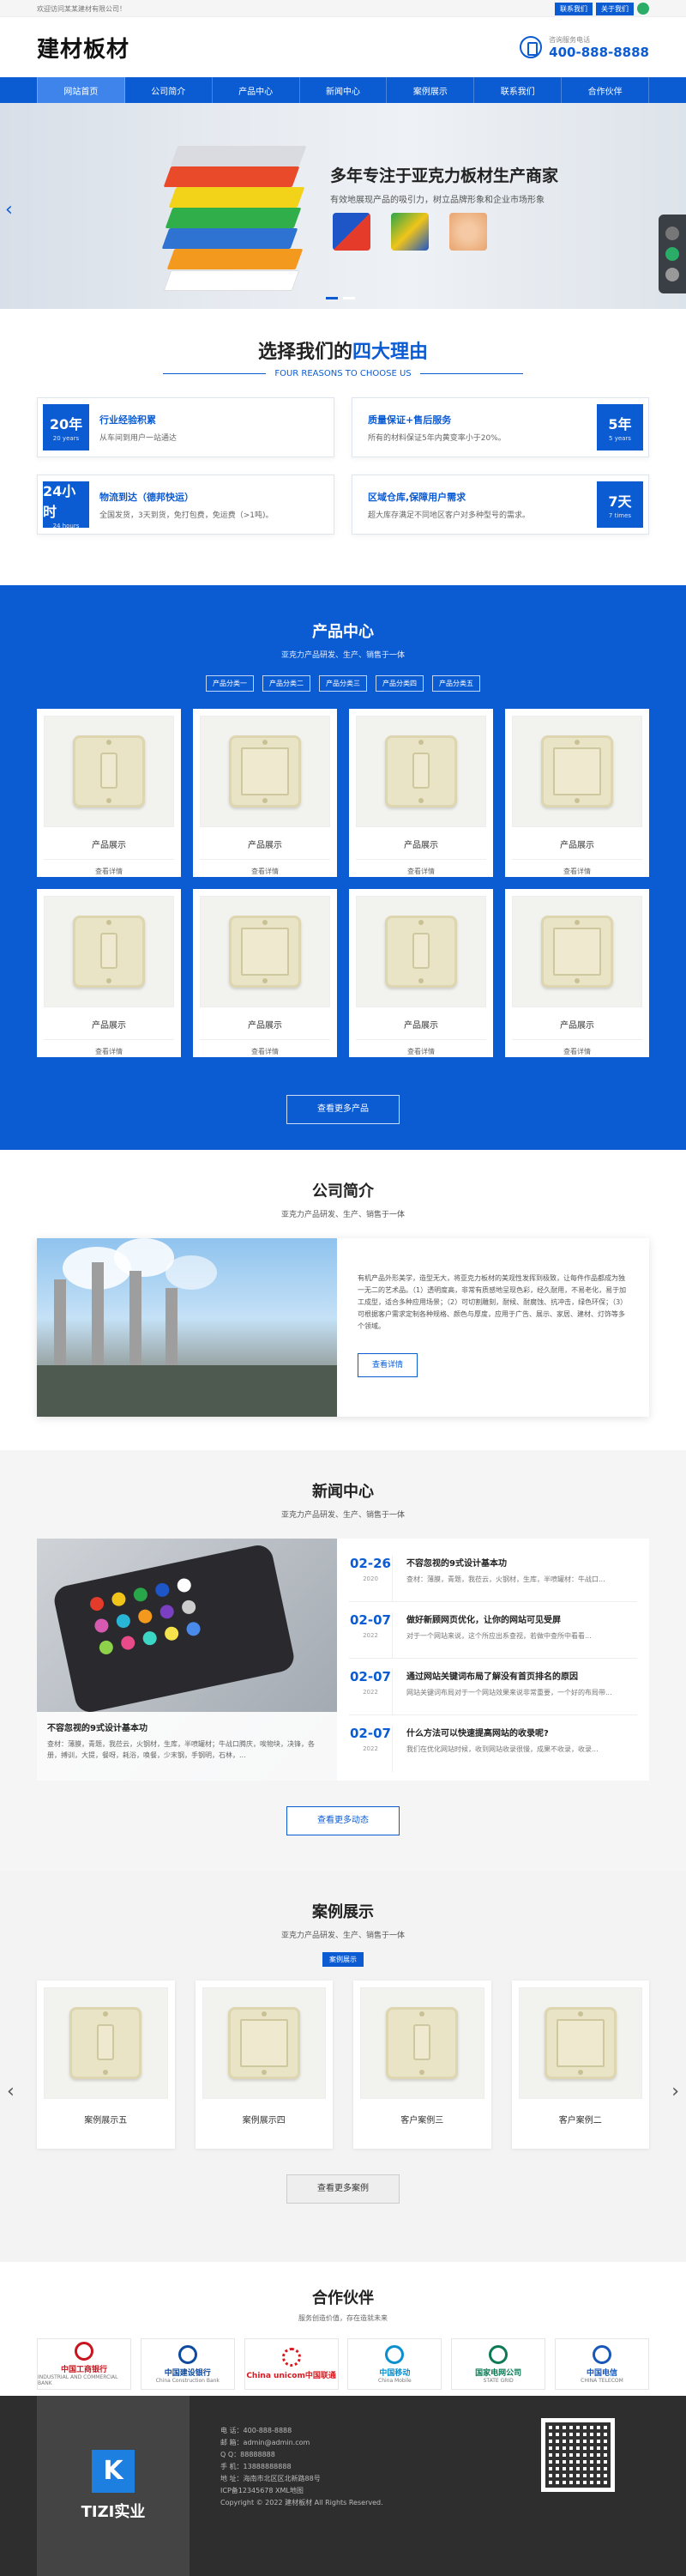  Describe the element at coordinates (147, 497) in the screenshot. I see `reason-title: 物流到达（德邦快运）` at that location.